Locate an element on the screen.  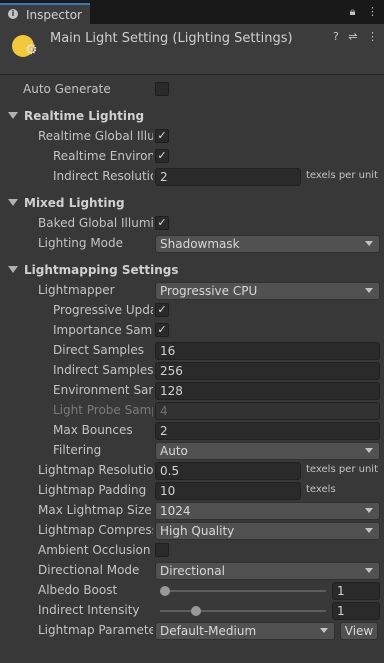
indirect-samples-label: Indirect Samples is located at coordinates (103, 370).